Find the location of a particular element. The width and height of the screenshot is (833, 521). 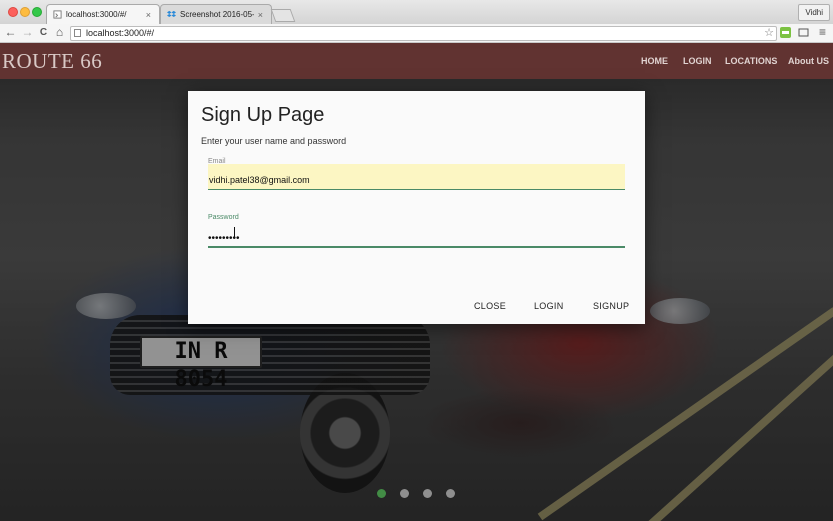

browser-tab-localhost: localhost:3000/#/ × is located at coordinates (103, 14).